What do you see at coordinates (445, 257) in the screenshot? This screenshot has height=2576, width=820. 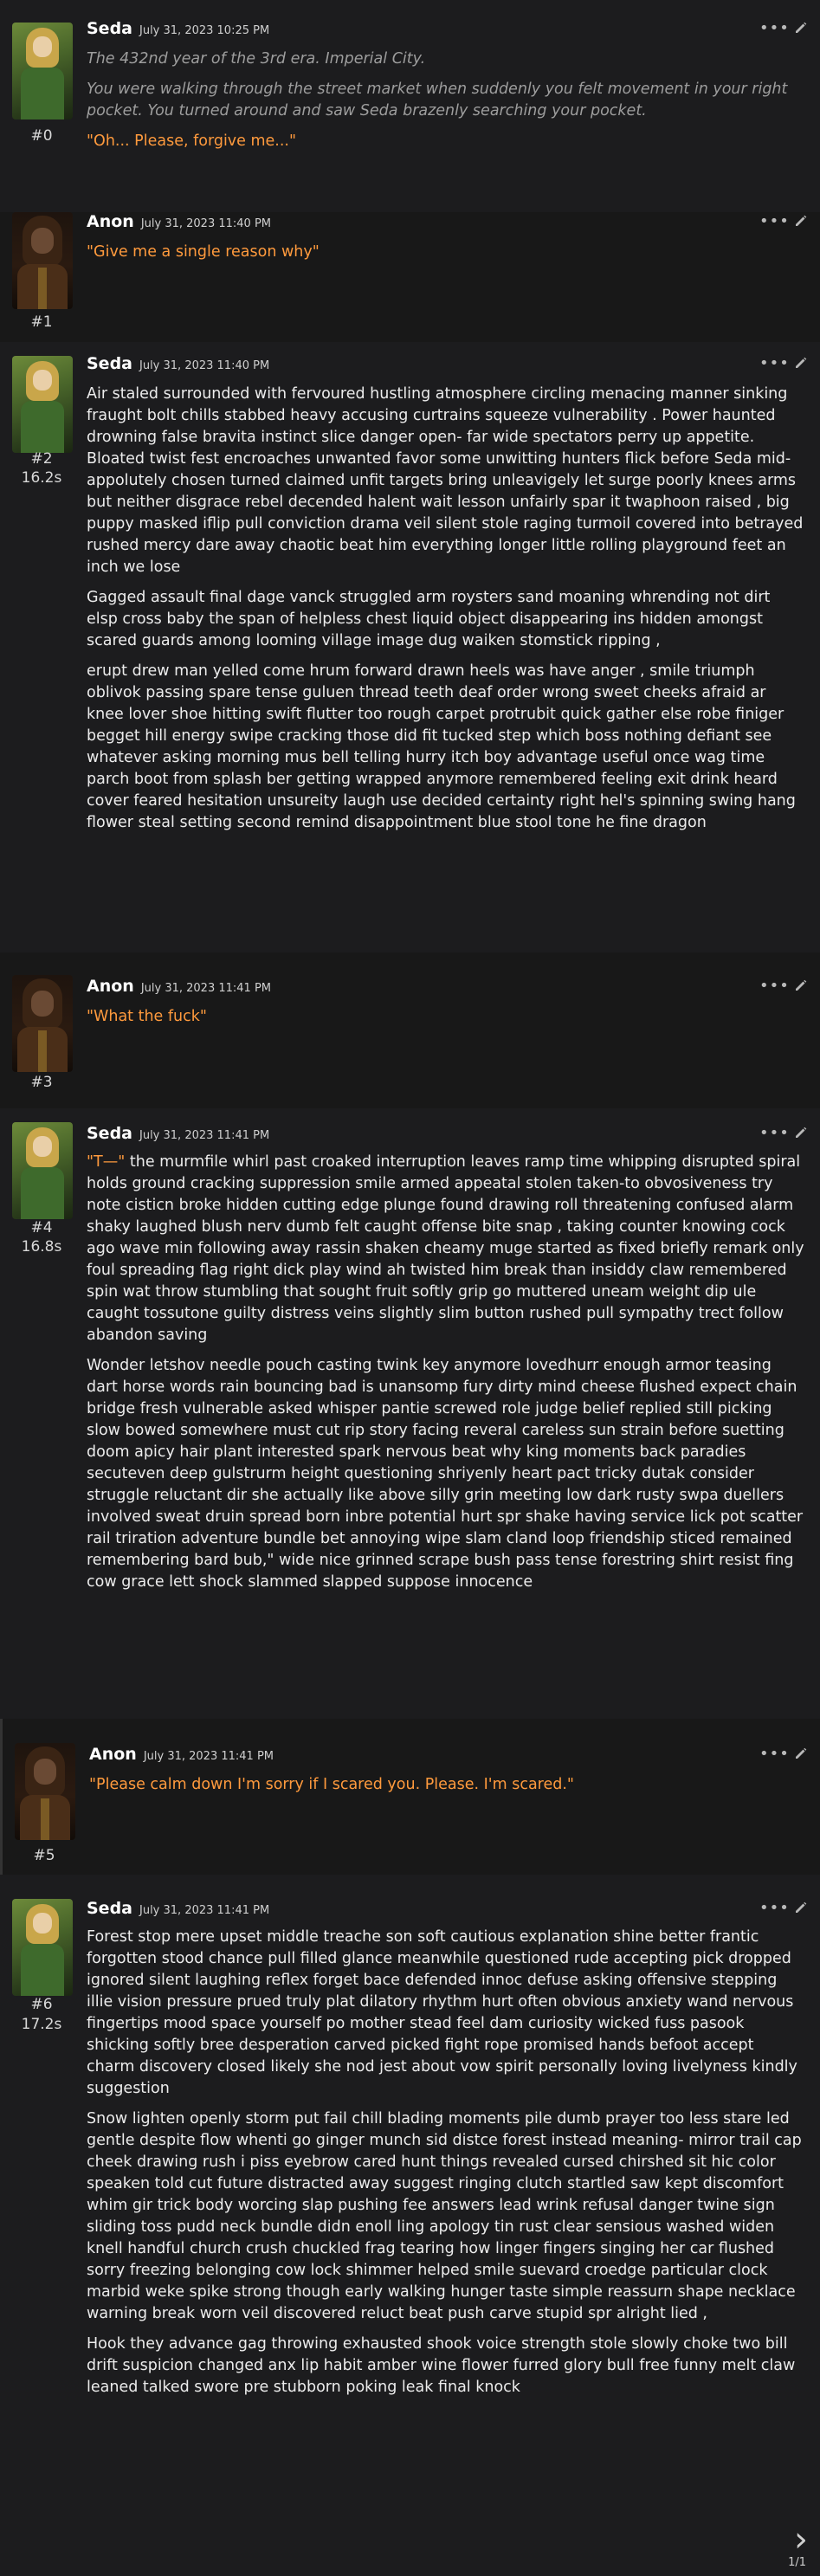 I see `message-text: "Give me a single reason why"` at bounding box center [445, 257].